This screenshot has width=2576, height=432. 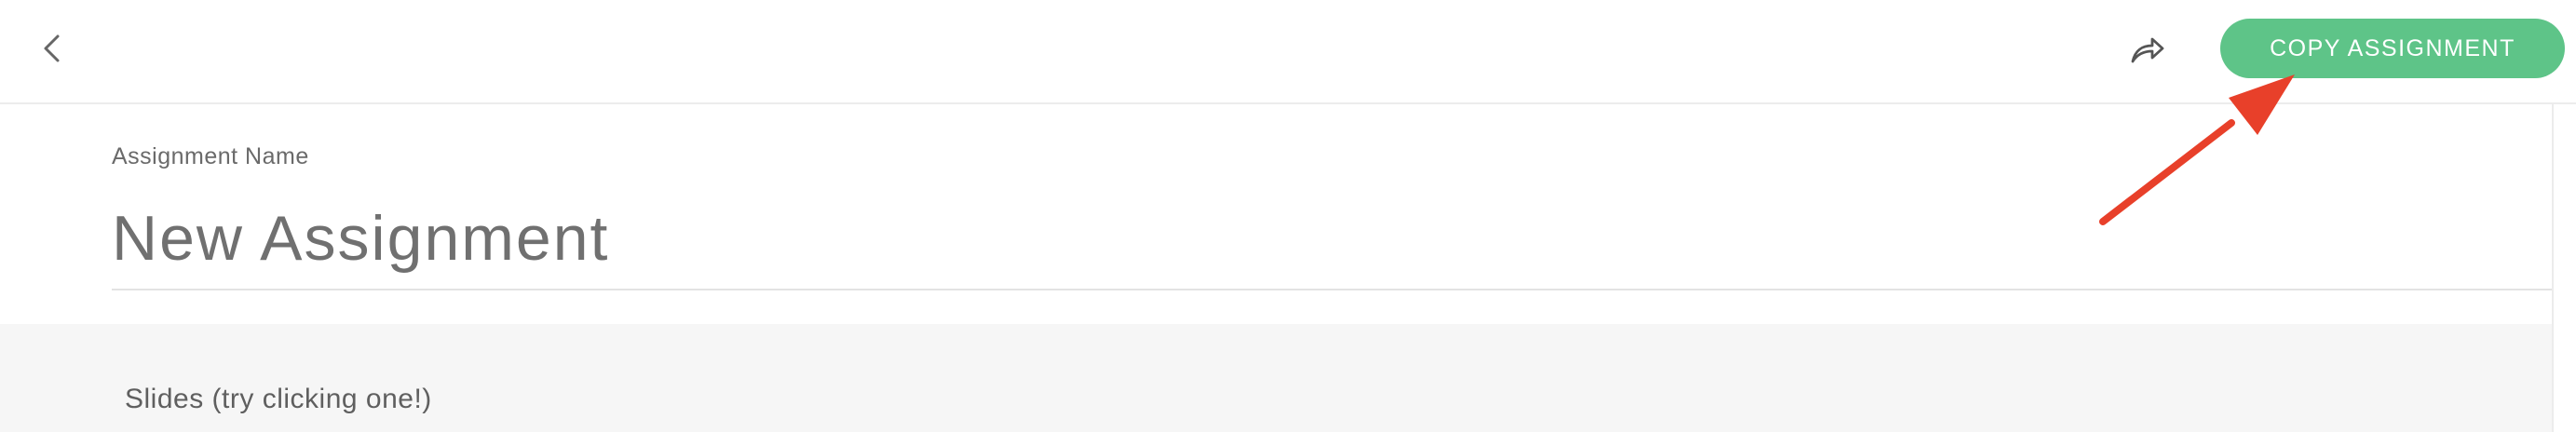 I want to click on assignment-name-label: Assignment Name, so click(x=210, y=156).